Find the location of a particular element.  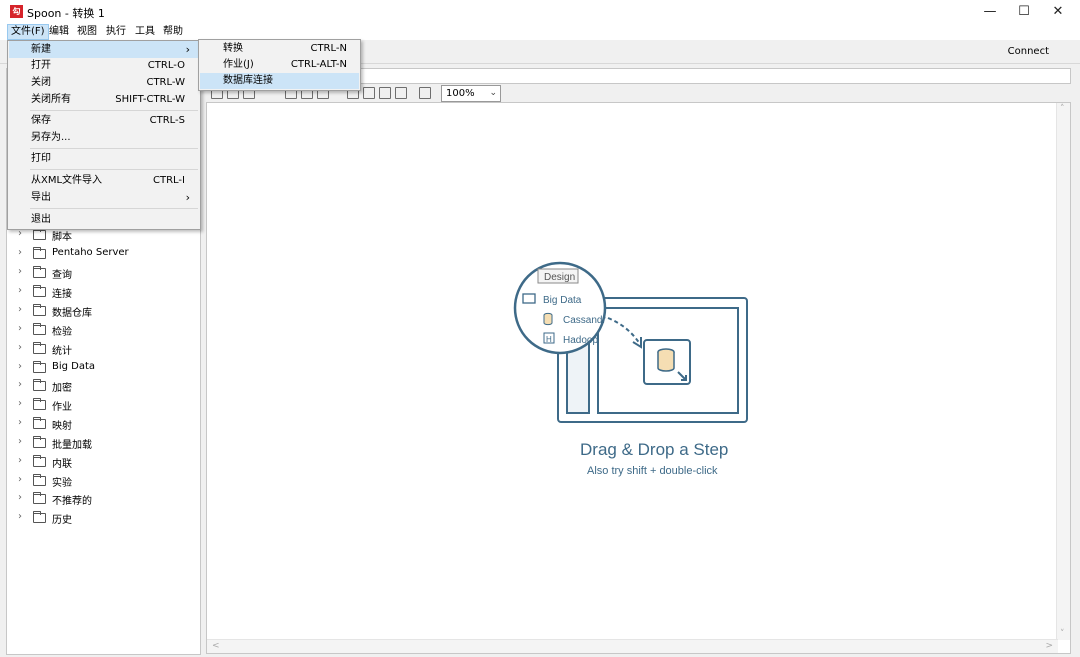

tree-item-label: 映射 is located at coordinates (62, 426).